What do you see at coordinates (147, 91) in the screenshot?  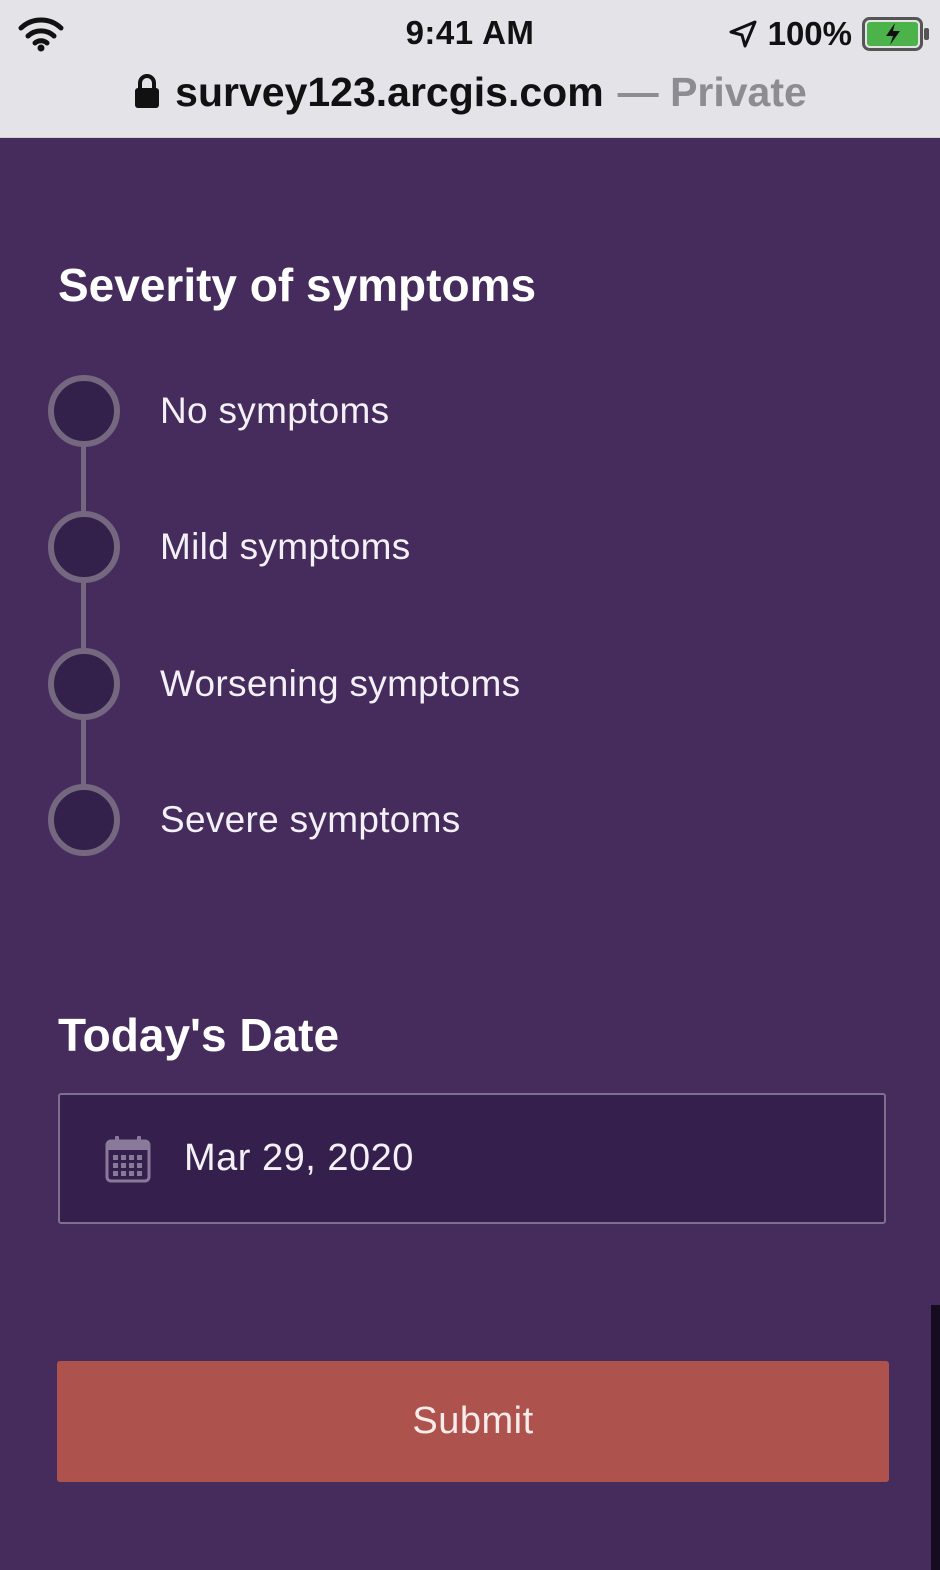 I see `lock-icon` at bounding box center [147, 91].